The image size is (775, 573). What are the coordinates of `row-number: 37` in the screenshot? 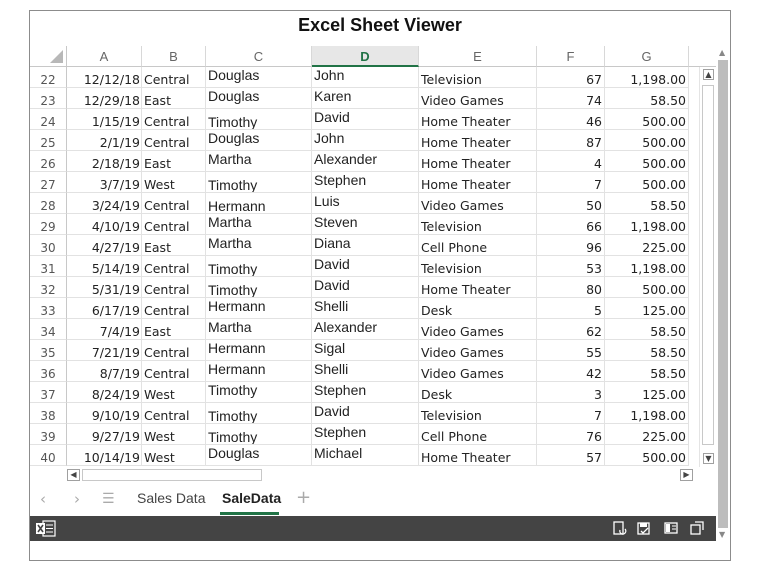 It's located at (48, 392).